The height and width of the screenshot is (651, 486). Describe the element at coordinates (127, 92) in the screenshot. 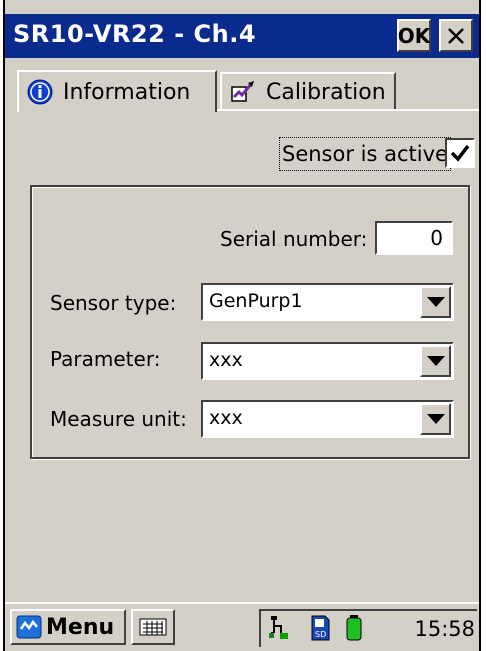

I see `tab-information-label: Information` at that location.